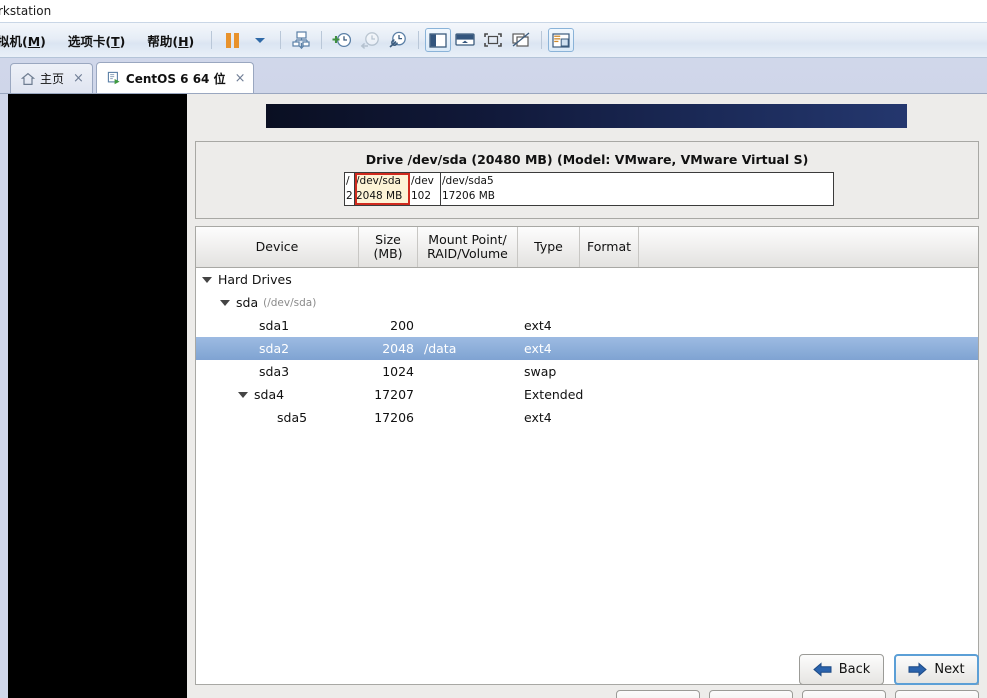  I want to click on fullscreen-icon, so click(493, 40).